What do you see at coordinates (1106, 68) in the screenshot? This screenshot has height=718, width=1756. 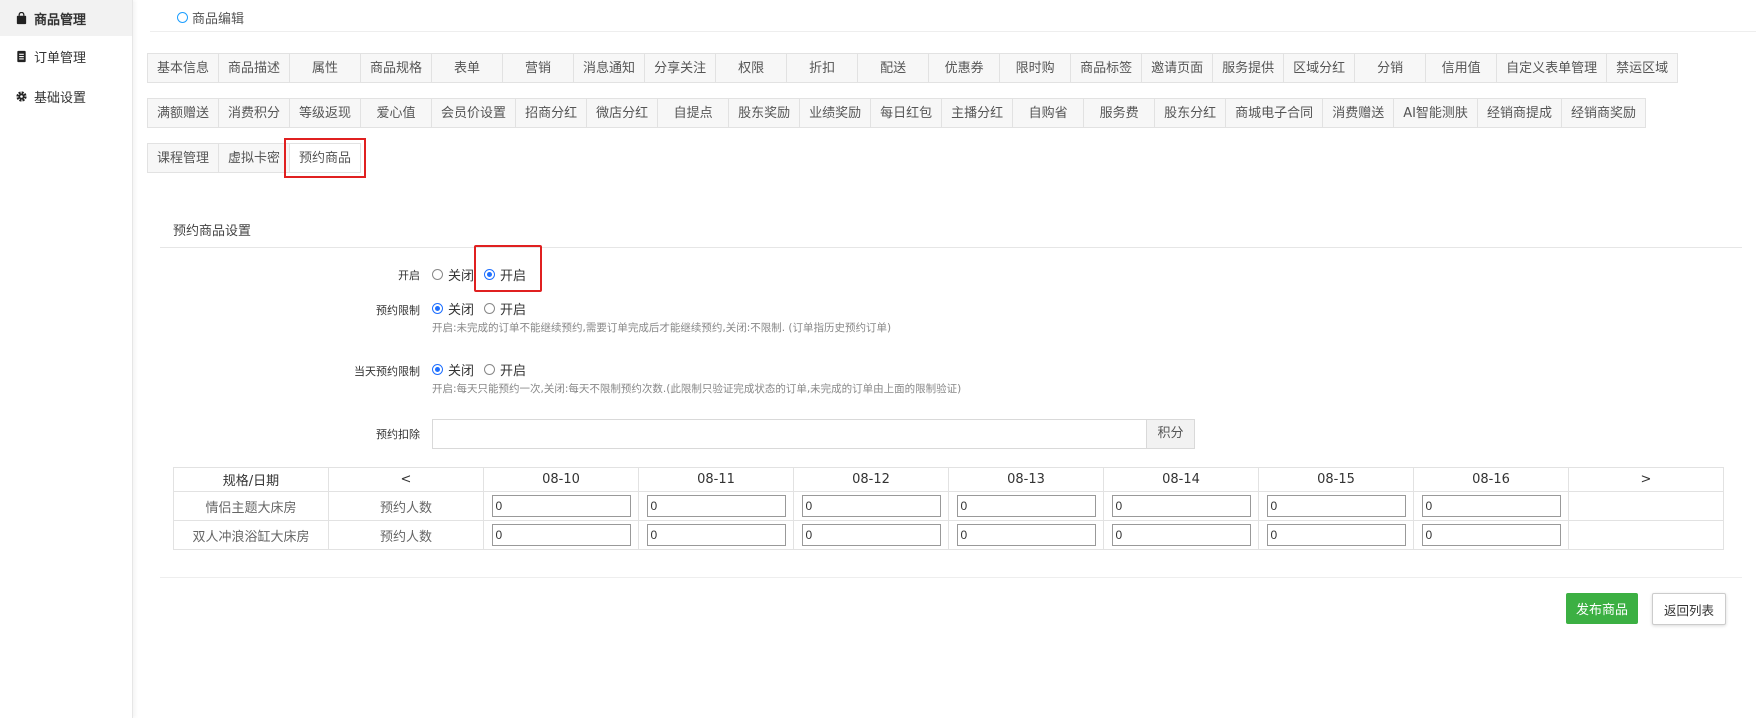 I see `tab-item: 商品标签` at bounding box center [1106, 68].